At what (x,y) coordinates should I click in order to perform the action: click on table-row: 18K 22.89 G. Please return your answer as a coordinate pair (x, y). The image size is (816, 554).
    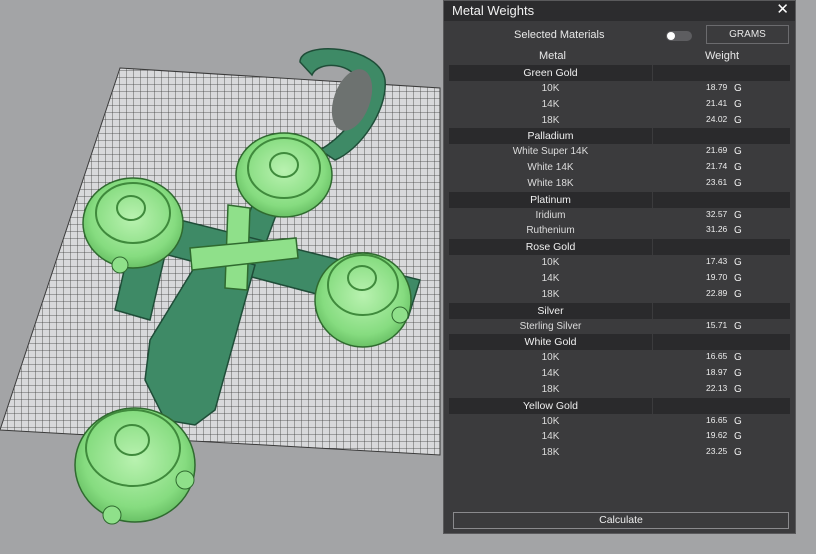
    Looking at the image, I should click on (619, 295).